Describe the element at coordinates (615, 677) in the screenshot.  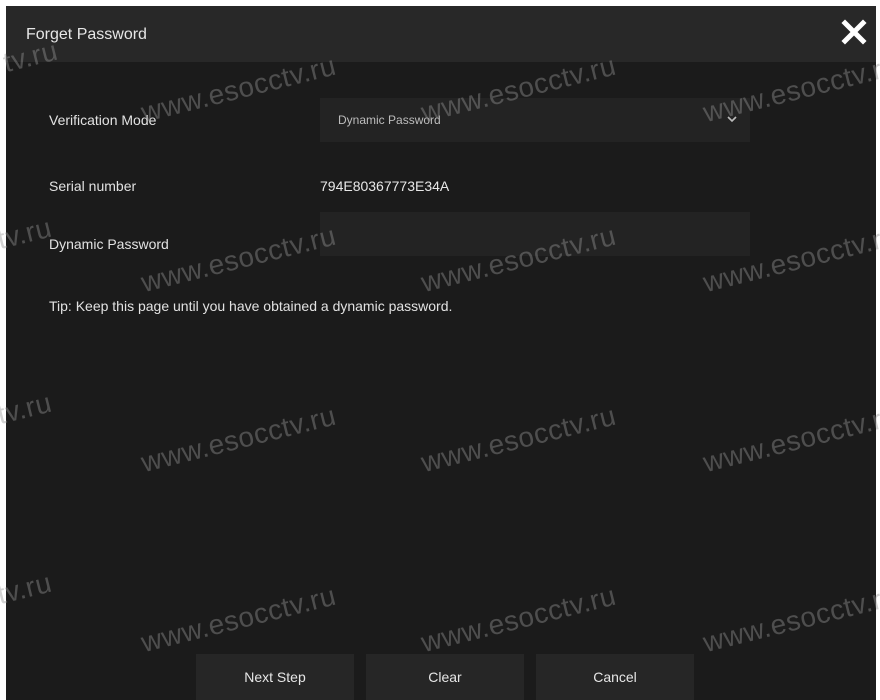
I see `cancel-button: Cancel` at that location.